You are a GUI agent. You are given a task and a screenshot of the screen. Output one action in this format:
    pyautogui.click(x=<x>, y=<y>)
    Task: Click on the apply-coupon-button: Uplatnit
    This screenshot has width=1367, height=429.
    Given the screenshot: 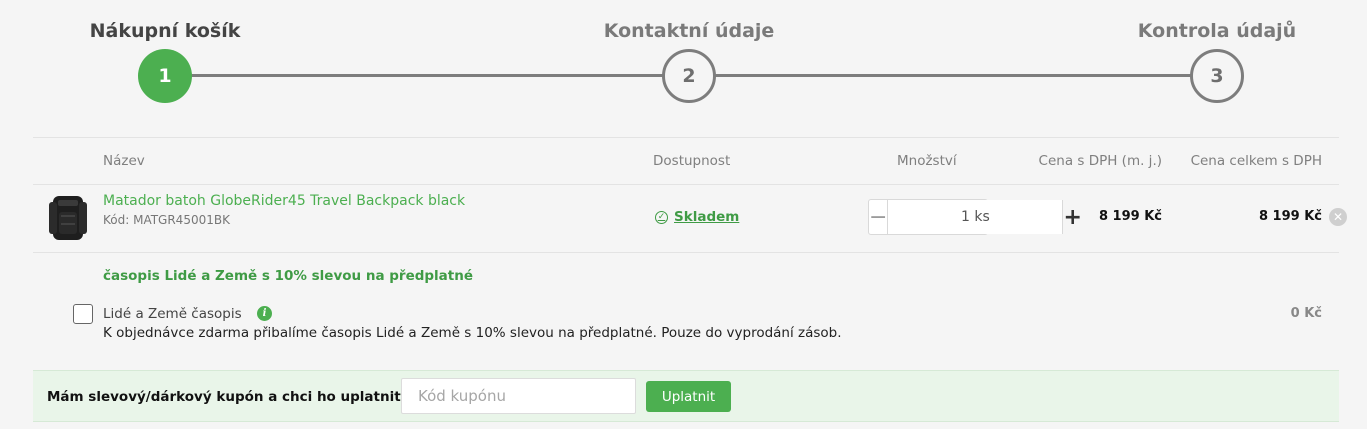 What is the action you would take?
    pyautogui.click(x=688, y=396)
    